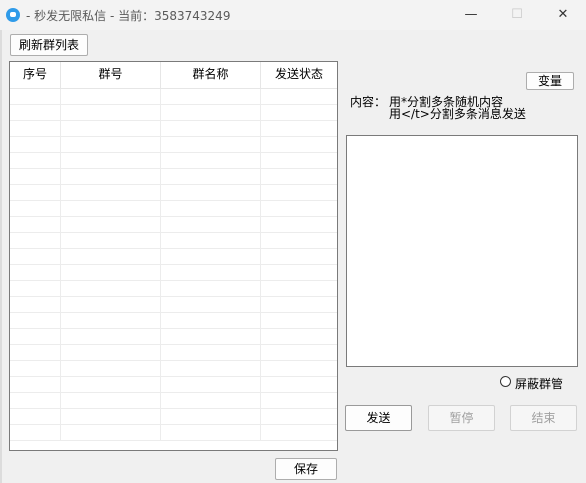 This screenshot has height=483, width=586. Describe the element at coordinates (111, 75) in the screenshot. I see `column-header-group-id: 群号` at that location.